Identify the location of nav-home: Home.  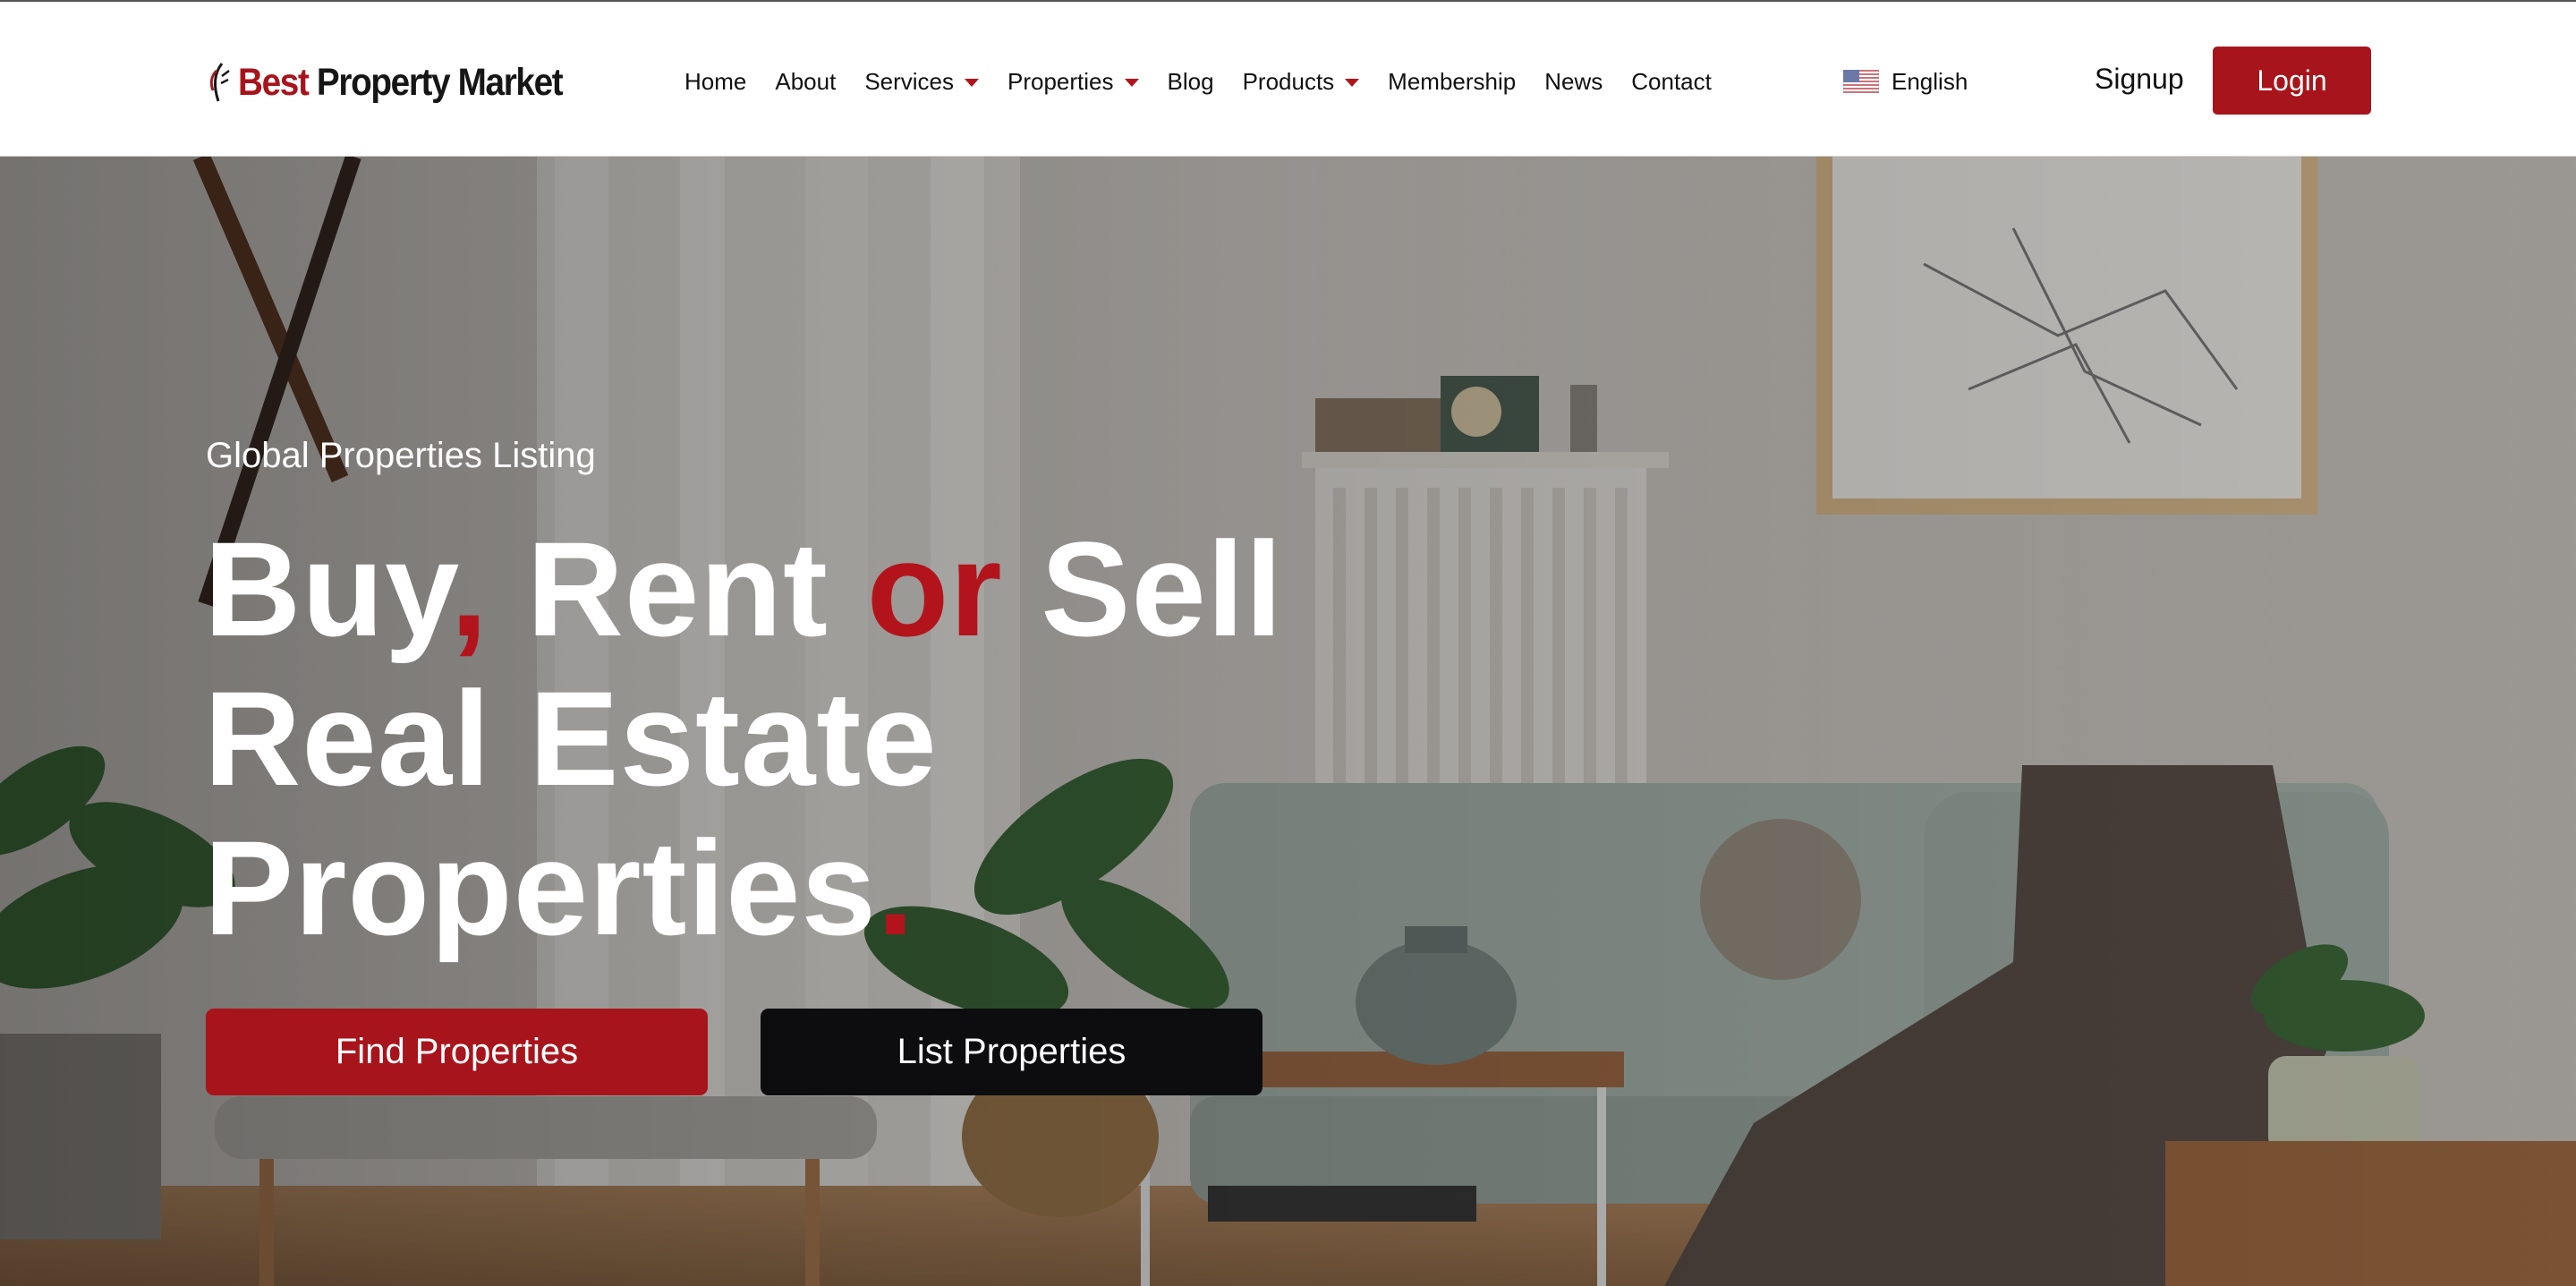
(715, 82).